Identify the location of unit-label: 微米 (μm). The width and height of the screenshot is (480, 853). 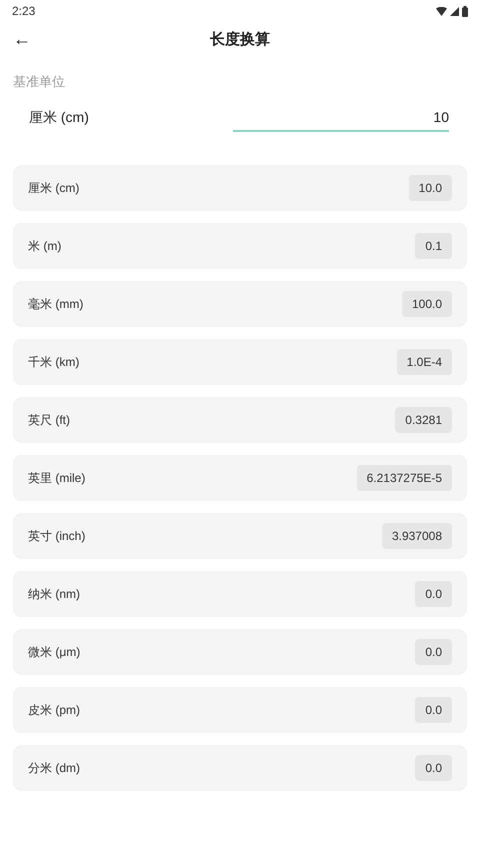
(54, 652).